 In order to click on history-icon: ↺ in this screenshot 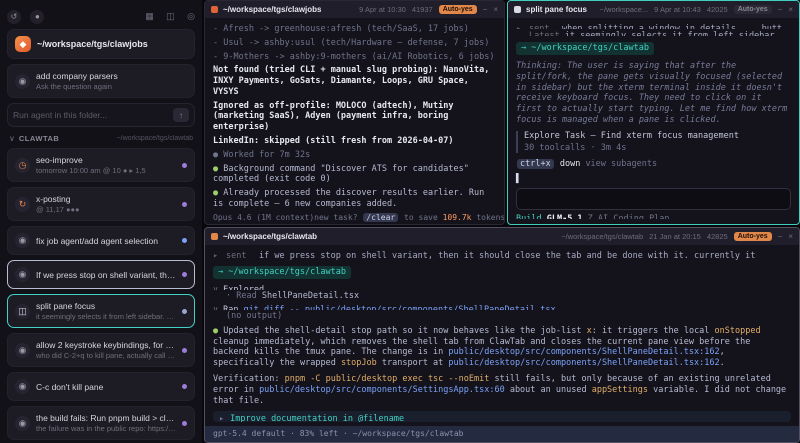, I will do `click(14, 16)`.